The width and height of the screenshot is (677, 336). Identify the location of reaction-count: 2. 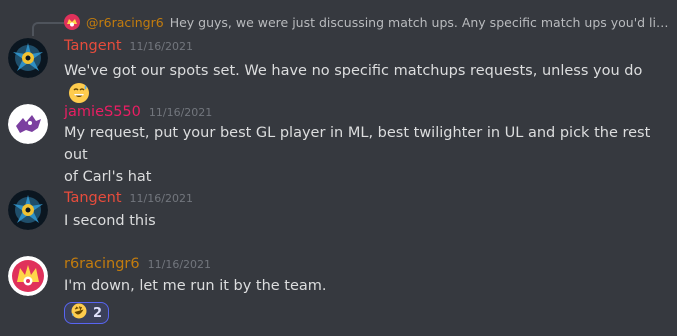
(98, 313).